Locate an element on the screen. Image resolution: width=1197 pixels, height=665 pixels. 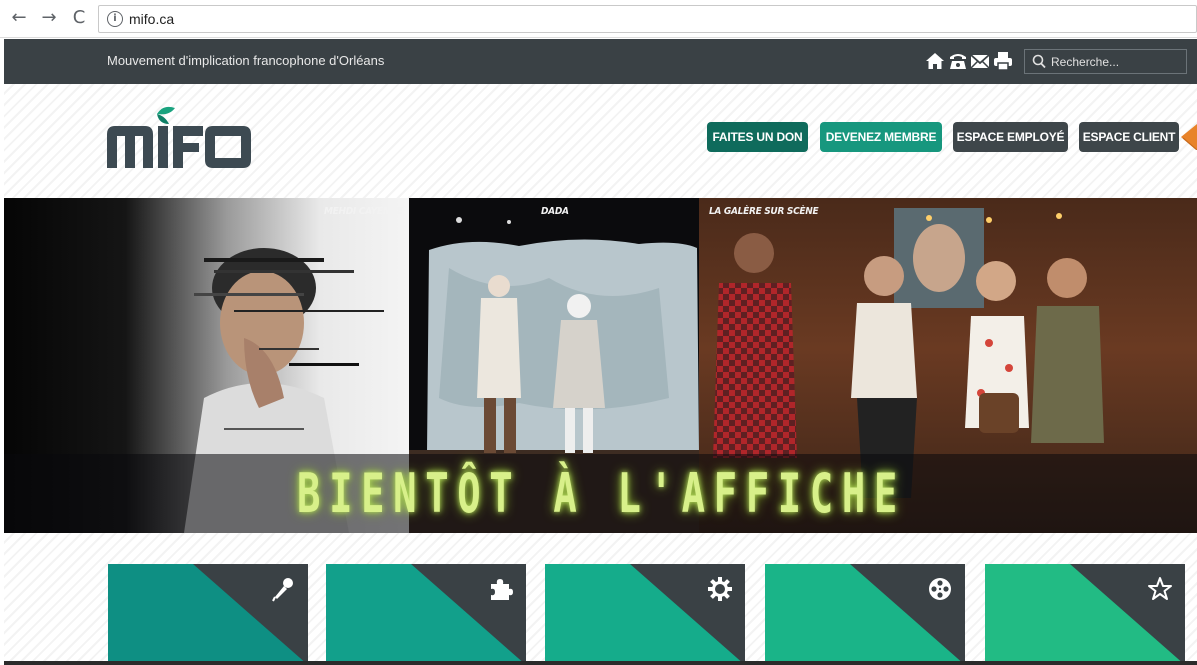
phone-icon is located at coordinates (958, 61).